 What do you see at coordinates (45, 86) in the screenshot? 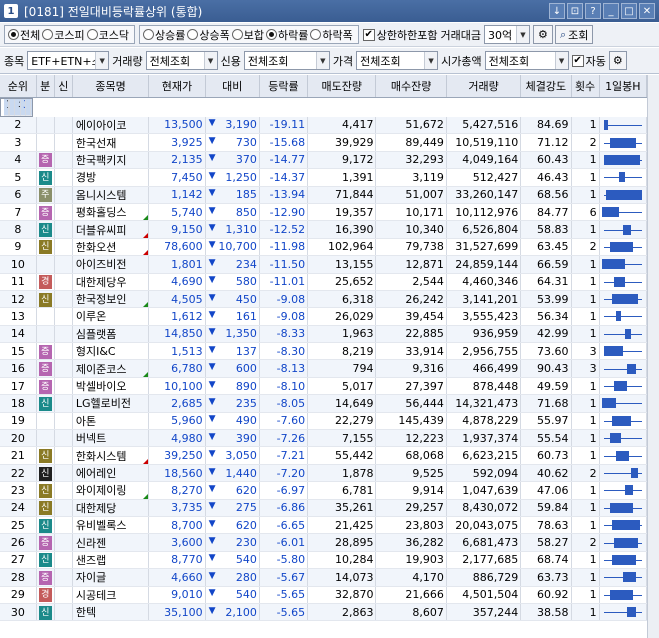
I see `column-header: 분` at bounding box center [45, 86].